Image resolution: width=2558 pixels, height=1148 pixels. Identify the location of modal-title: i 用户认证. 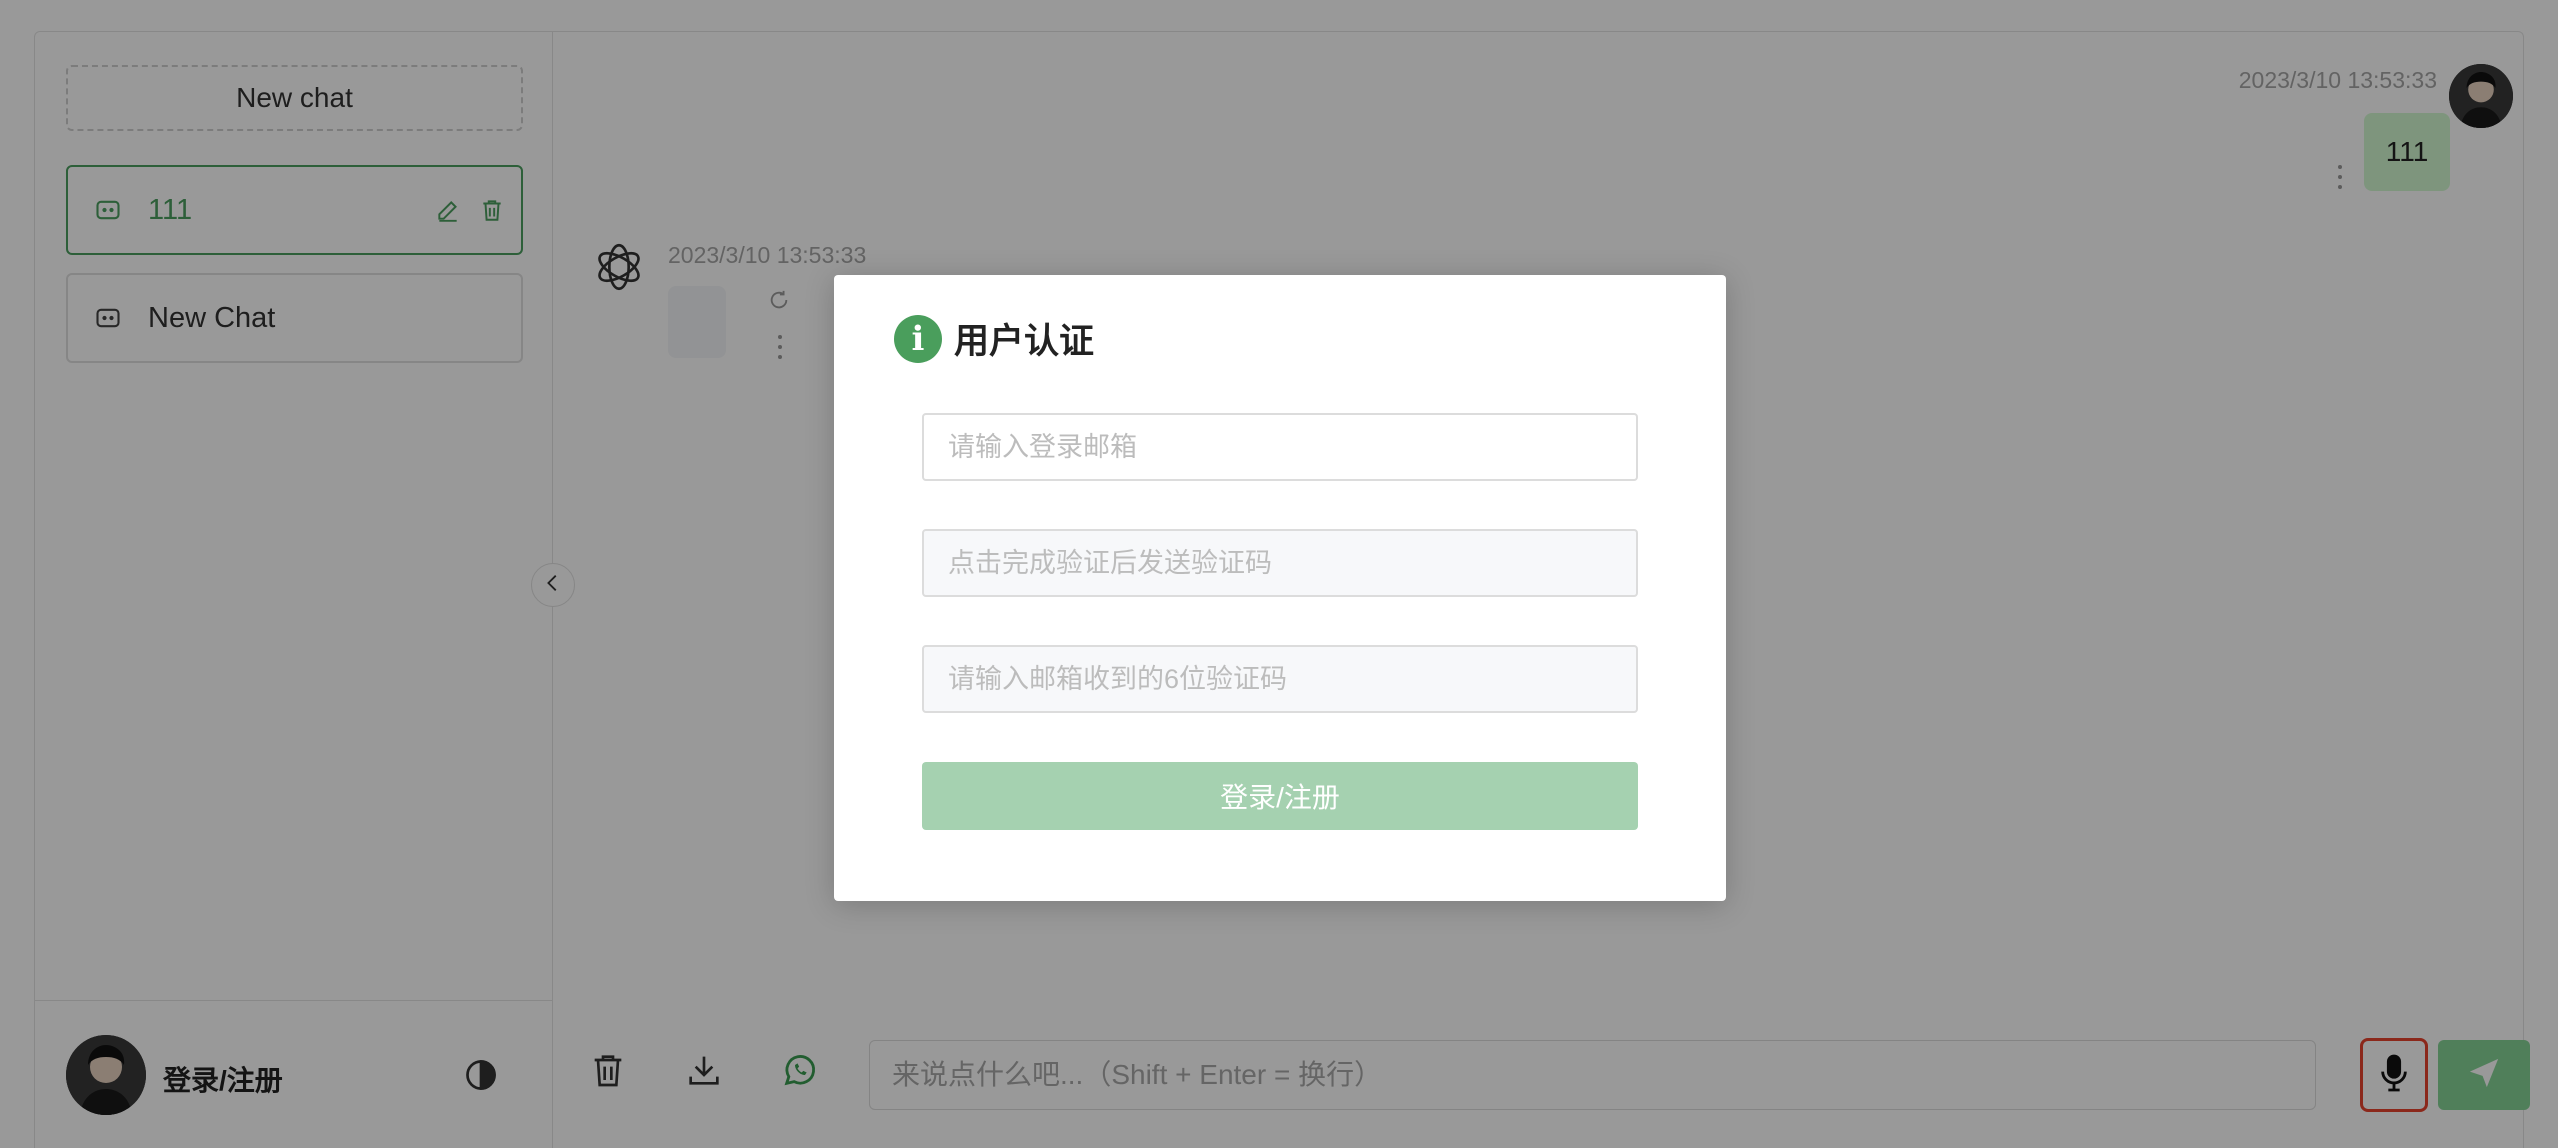
(994, 338).